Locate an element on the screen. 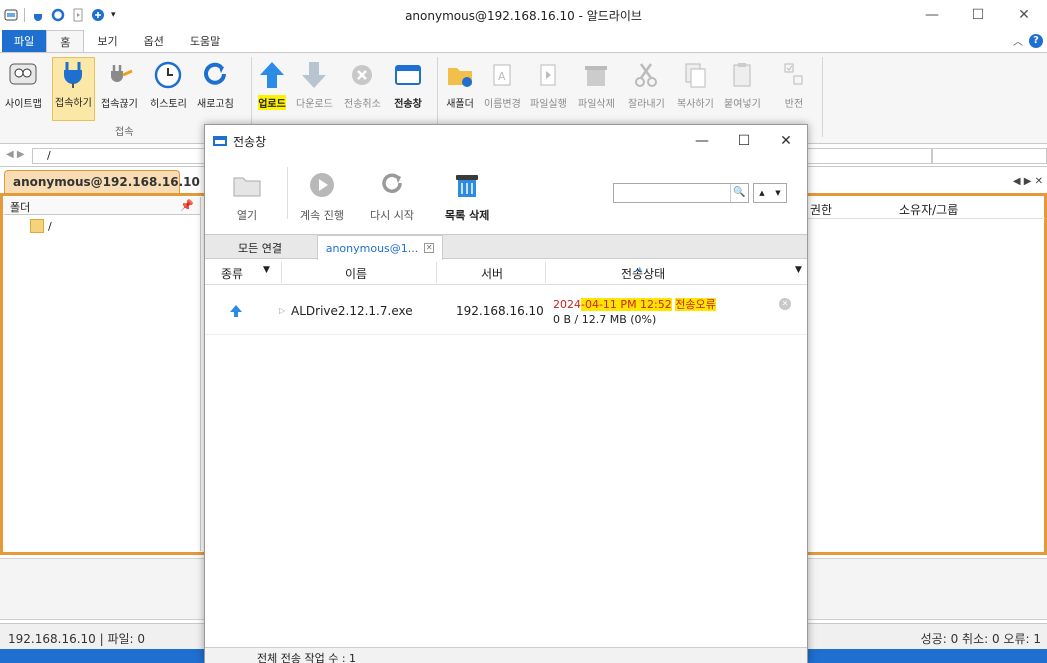  restart-button: 다시 시작 is located at coordinates (392, 196).